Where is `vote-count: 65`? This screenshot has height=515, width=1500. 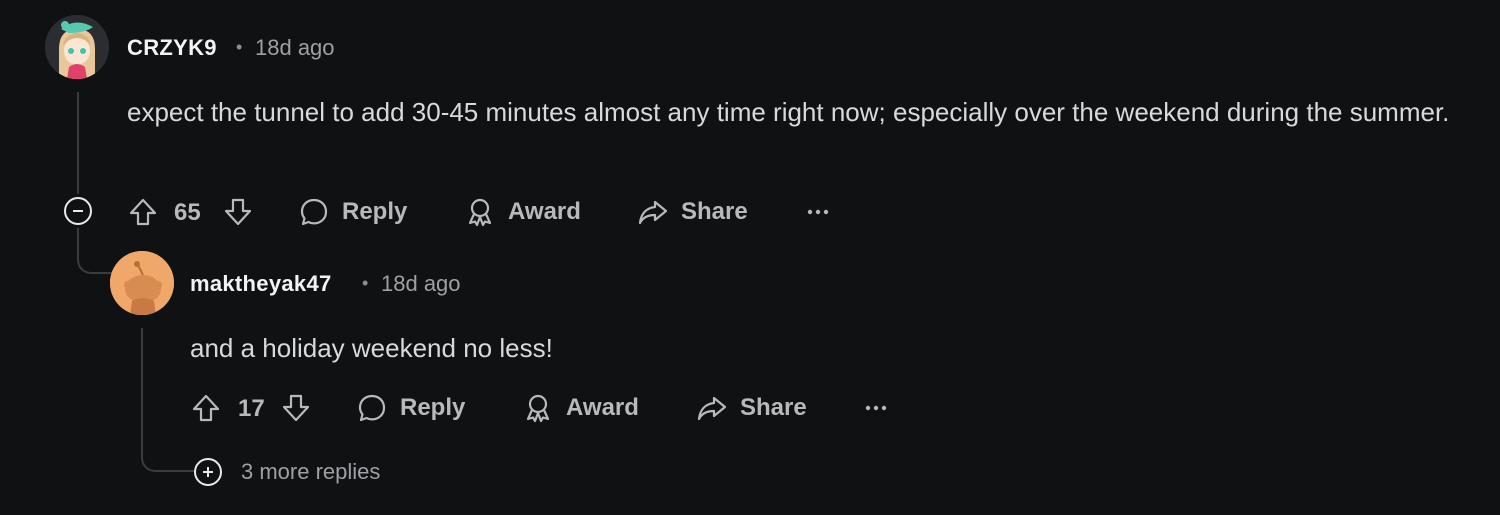
vote-count: 65 is located at coordinates (187, 212).